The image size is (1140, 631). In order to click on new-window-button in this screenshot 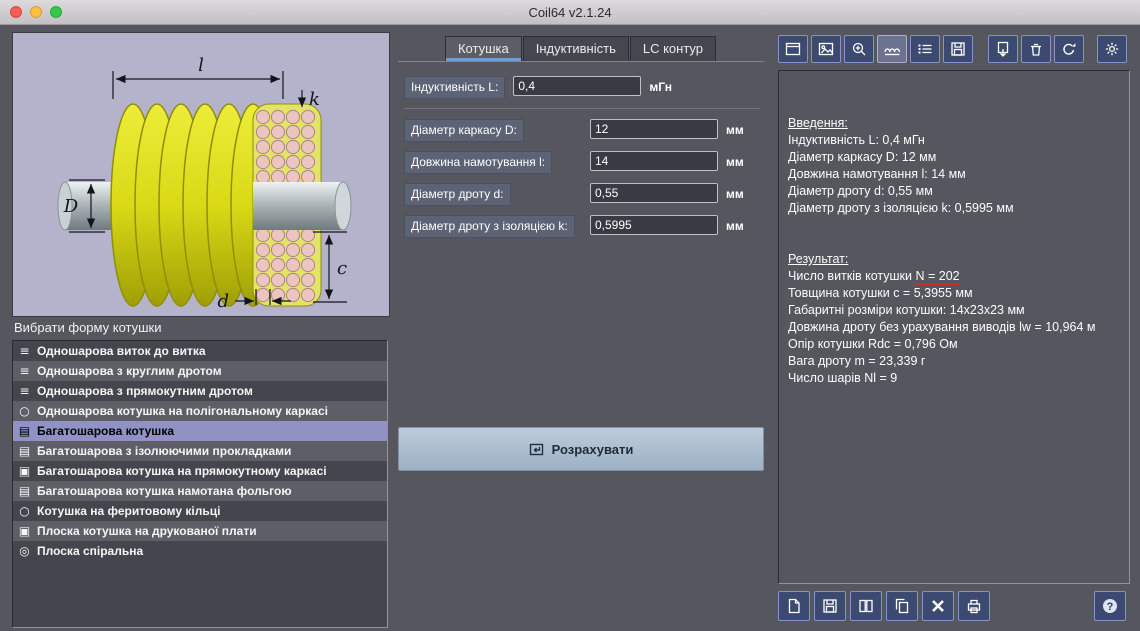, I will do `click(793, 49)`.